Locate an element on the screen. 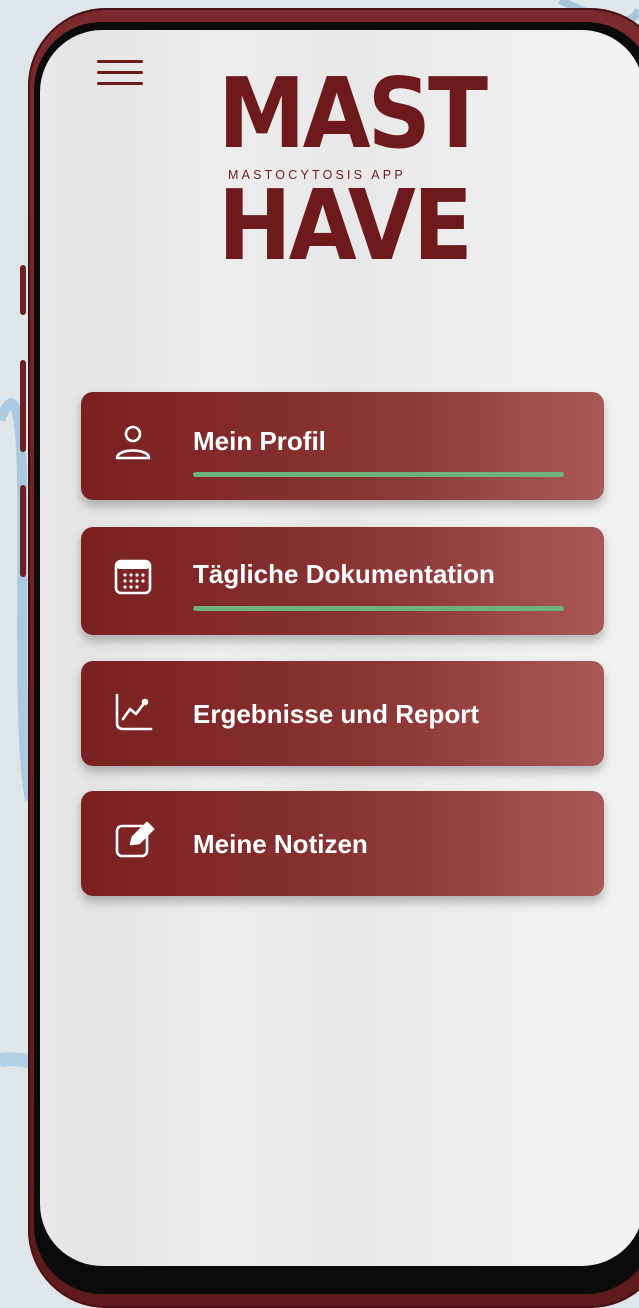 The width and height of the screenshot is (639, 1308). hamburger-menu-icon is located at coordinates (120, 75).